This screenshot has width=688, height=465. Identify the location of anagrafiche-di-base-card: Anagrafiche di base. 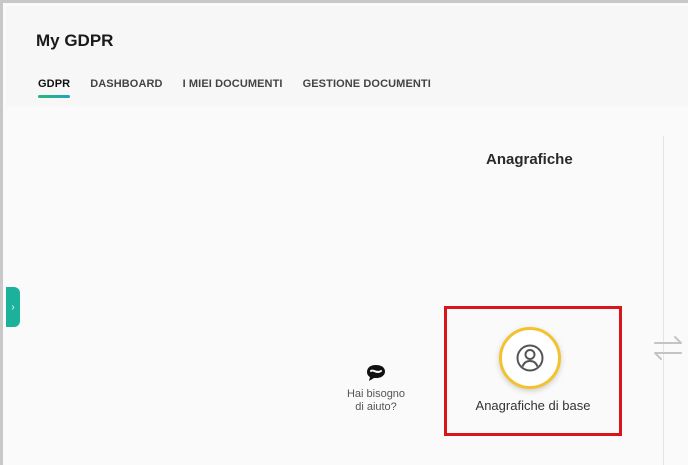
(533, 371).